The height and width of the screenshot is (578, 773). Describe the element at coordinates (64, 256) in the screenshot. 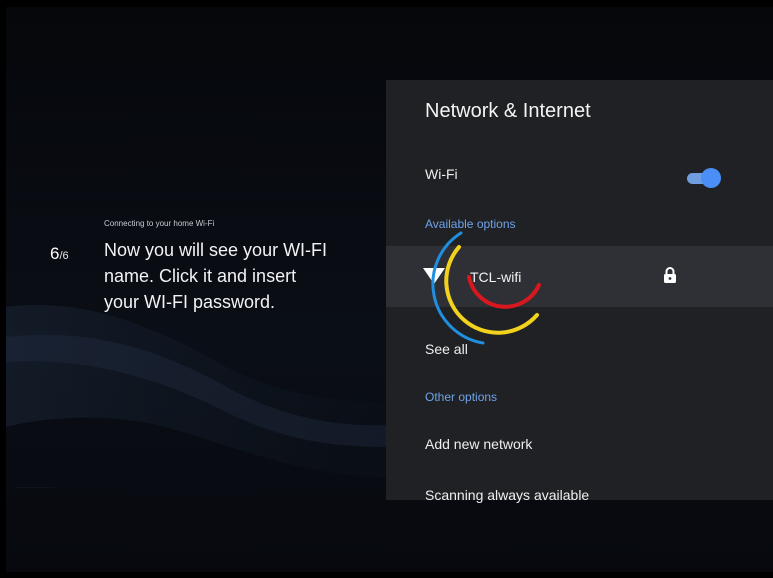

I see `step-total: /6` at that location.